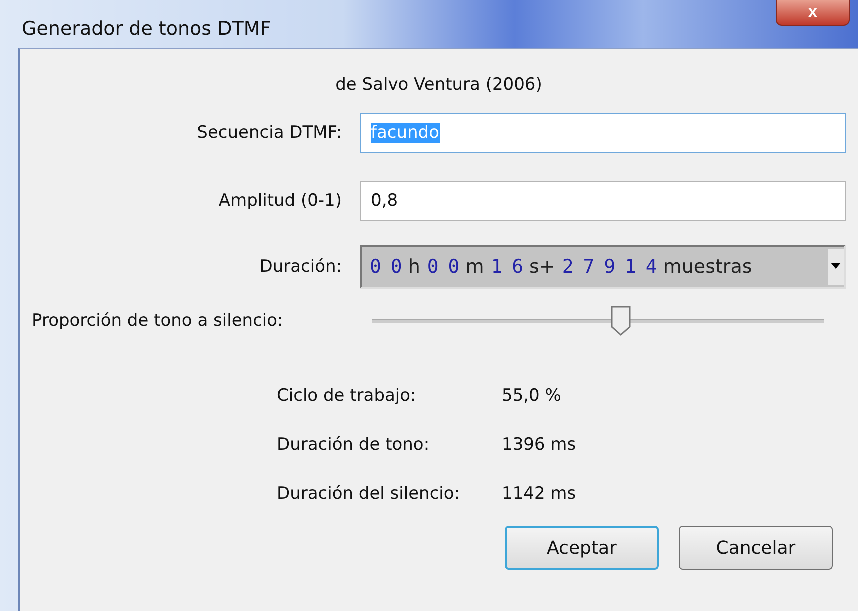 Image resolution: width=858 pixels, height=611 pixels. Describe the element at coordinates (269, 133) in the screenshot. I see `field-label: Secuencia DTMF:` at that location.